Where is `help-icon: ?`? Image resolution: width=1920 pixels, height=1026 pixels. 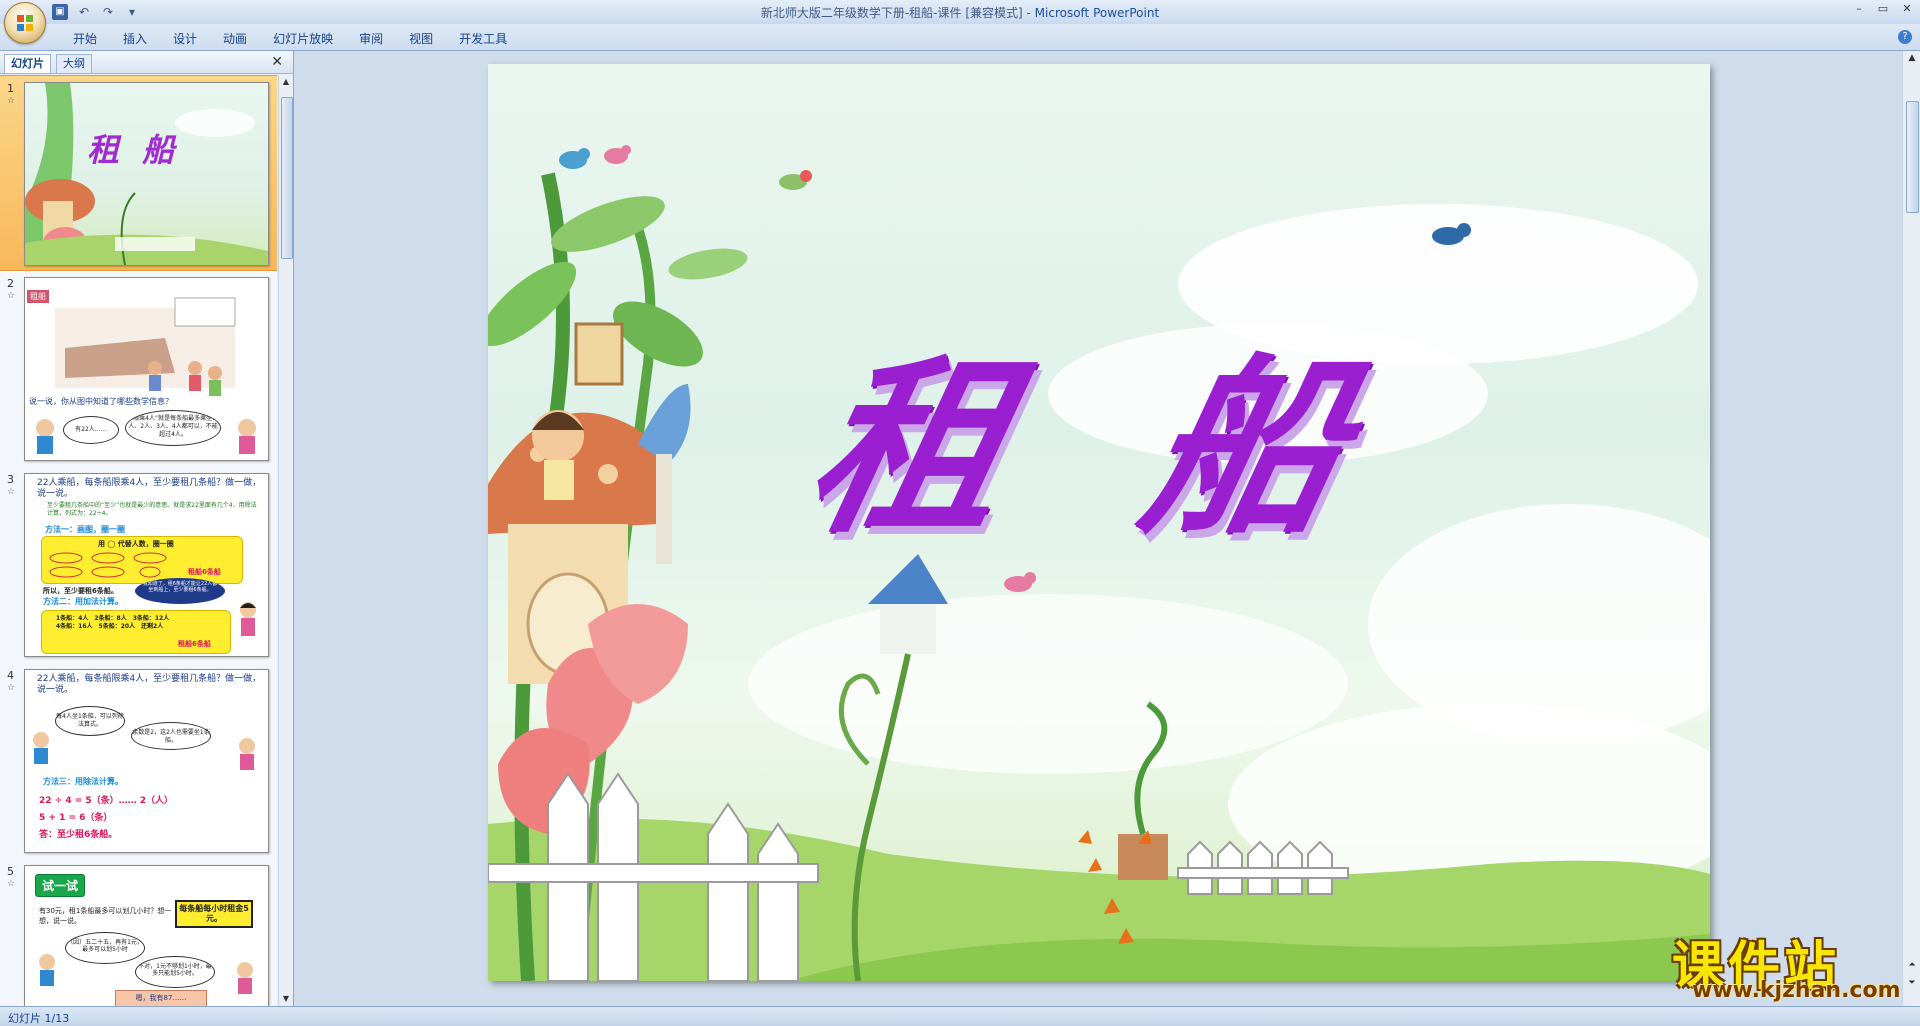 help-icon: ? is located at coordinates (1905, 37).